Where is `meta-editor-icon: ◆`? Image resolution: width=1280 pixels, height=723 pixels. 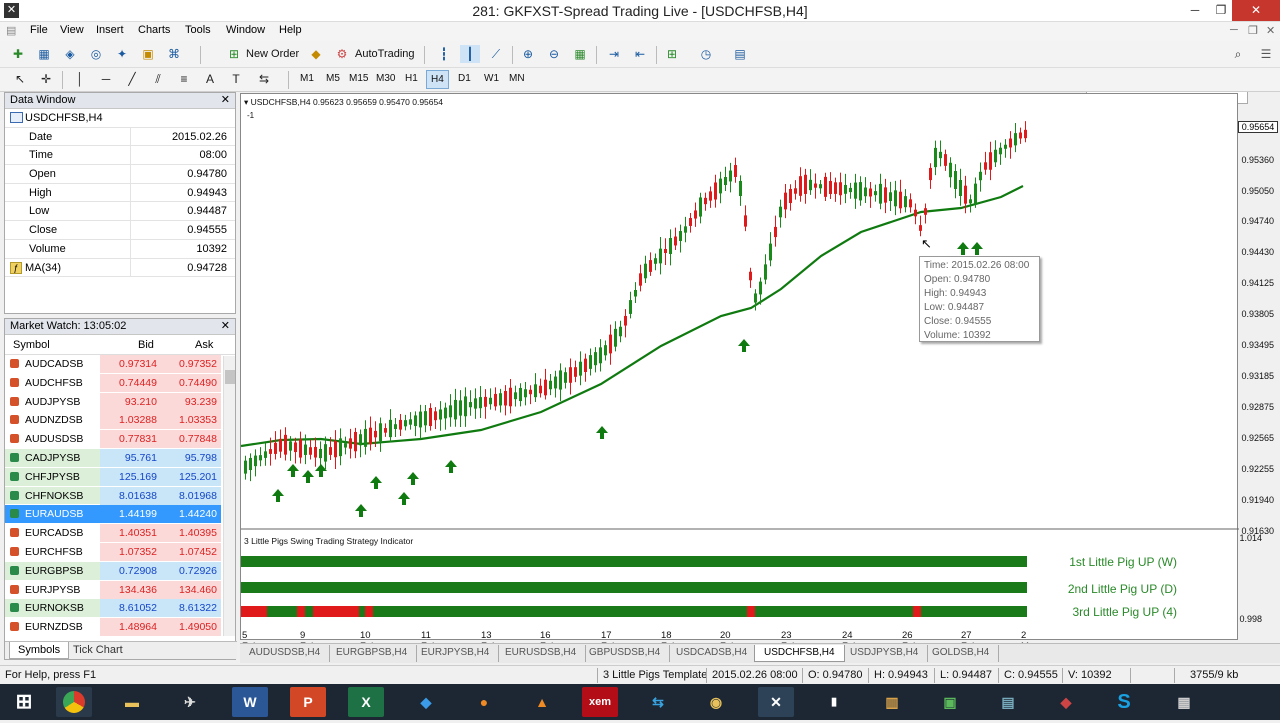
meta-editor-icon: ◆ is located at coordinates (316, 54).